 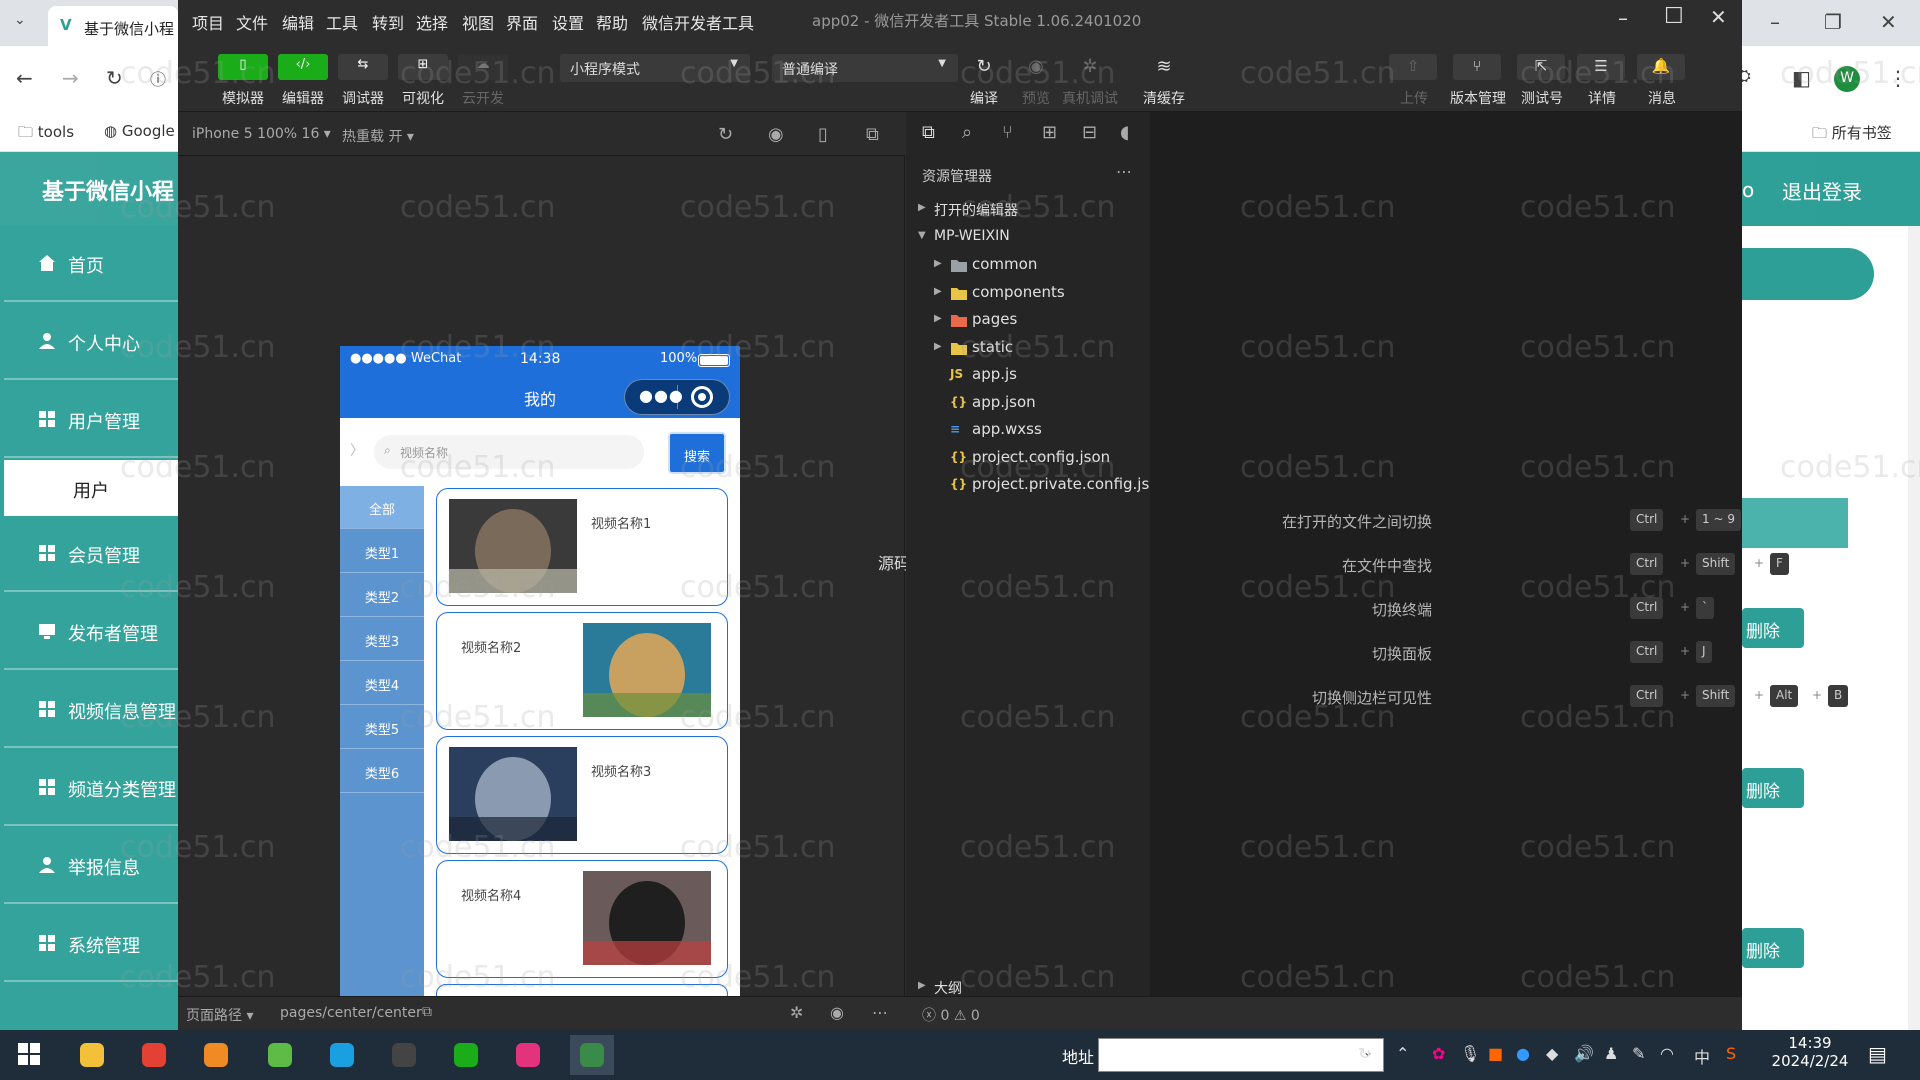 What do you see at coordinates (1801, 78) in the screenshot?
I see `sidepanel-icon: ◧` at bounding box center [1801, 78].